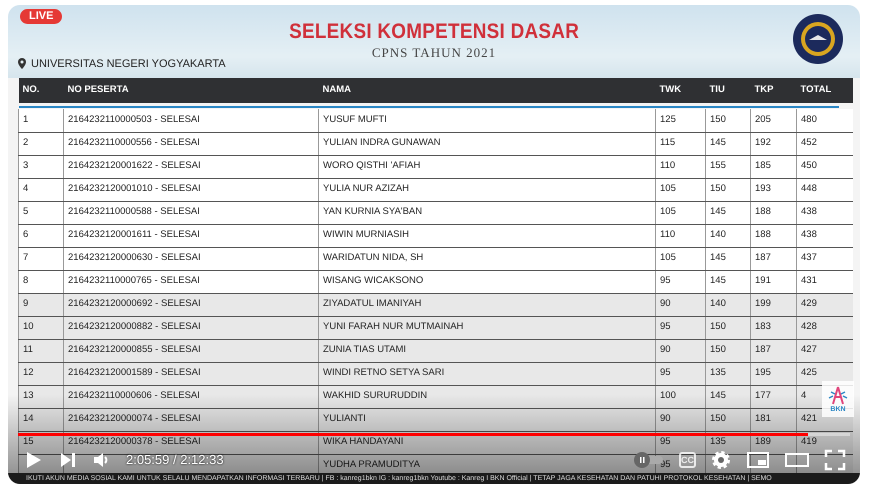  I want to click on emblem-icon, so click(818, 39).